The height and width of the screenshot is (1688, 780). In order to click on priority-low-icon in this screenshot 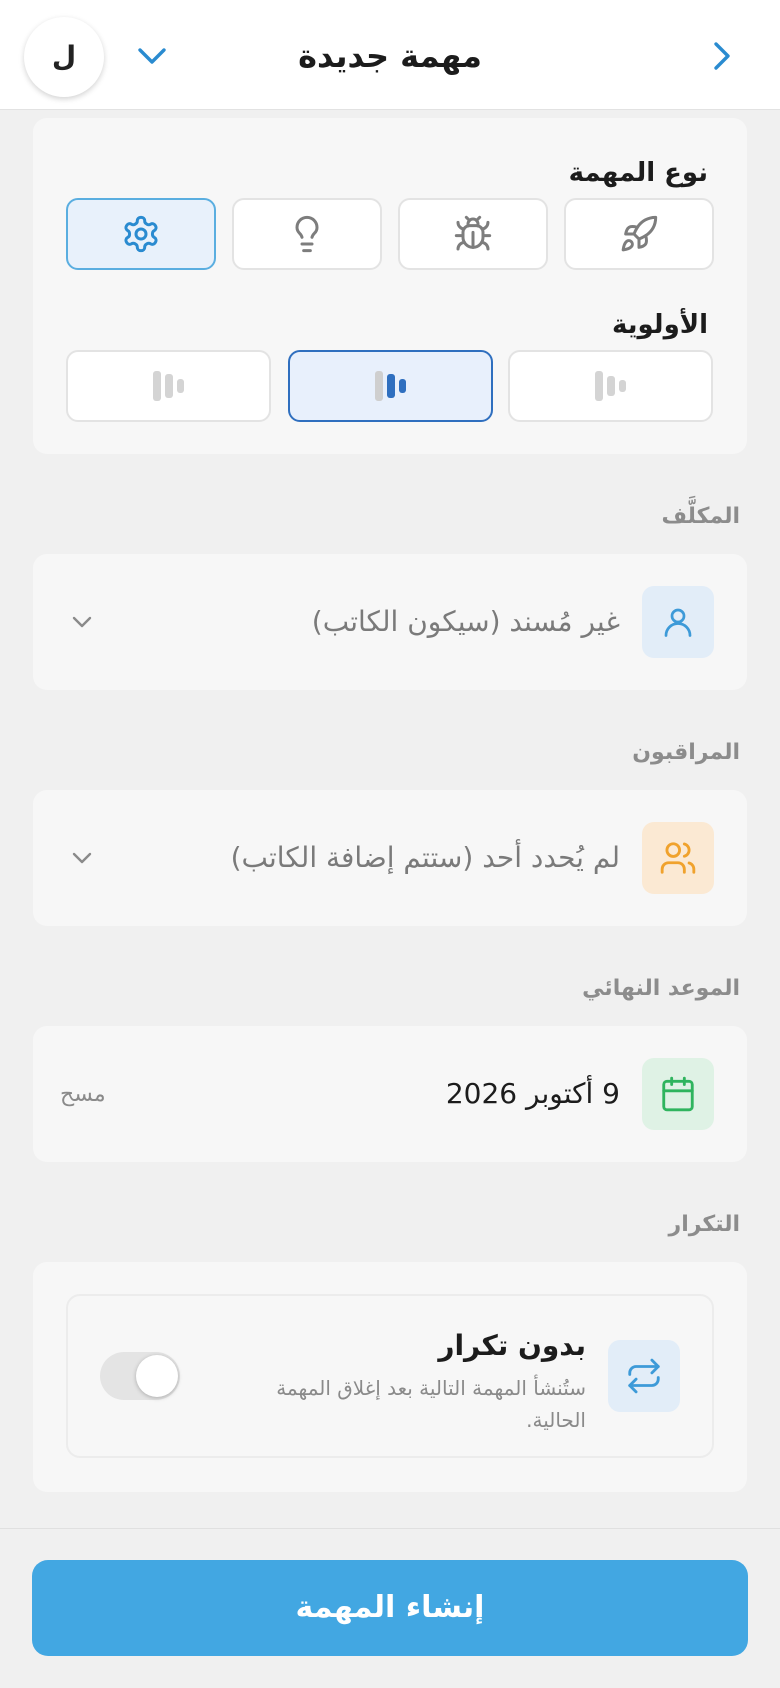, I will do `click(610, 386)`.